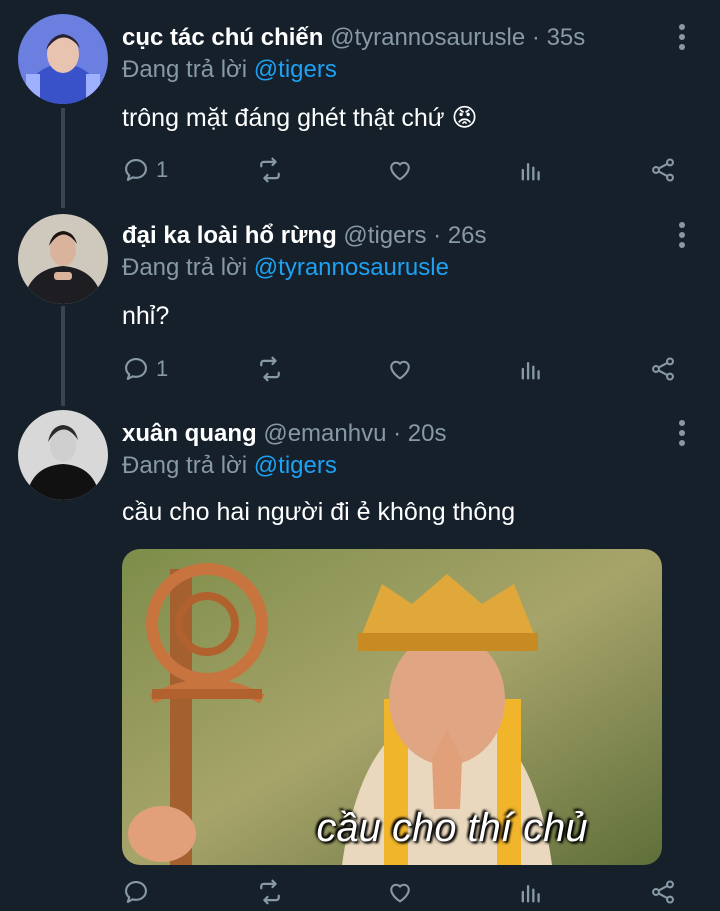 This screenshot has width=720, height=911. I want to click on user-handle: @emanhvu, so click(324, 433).